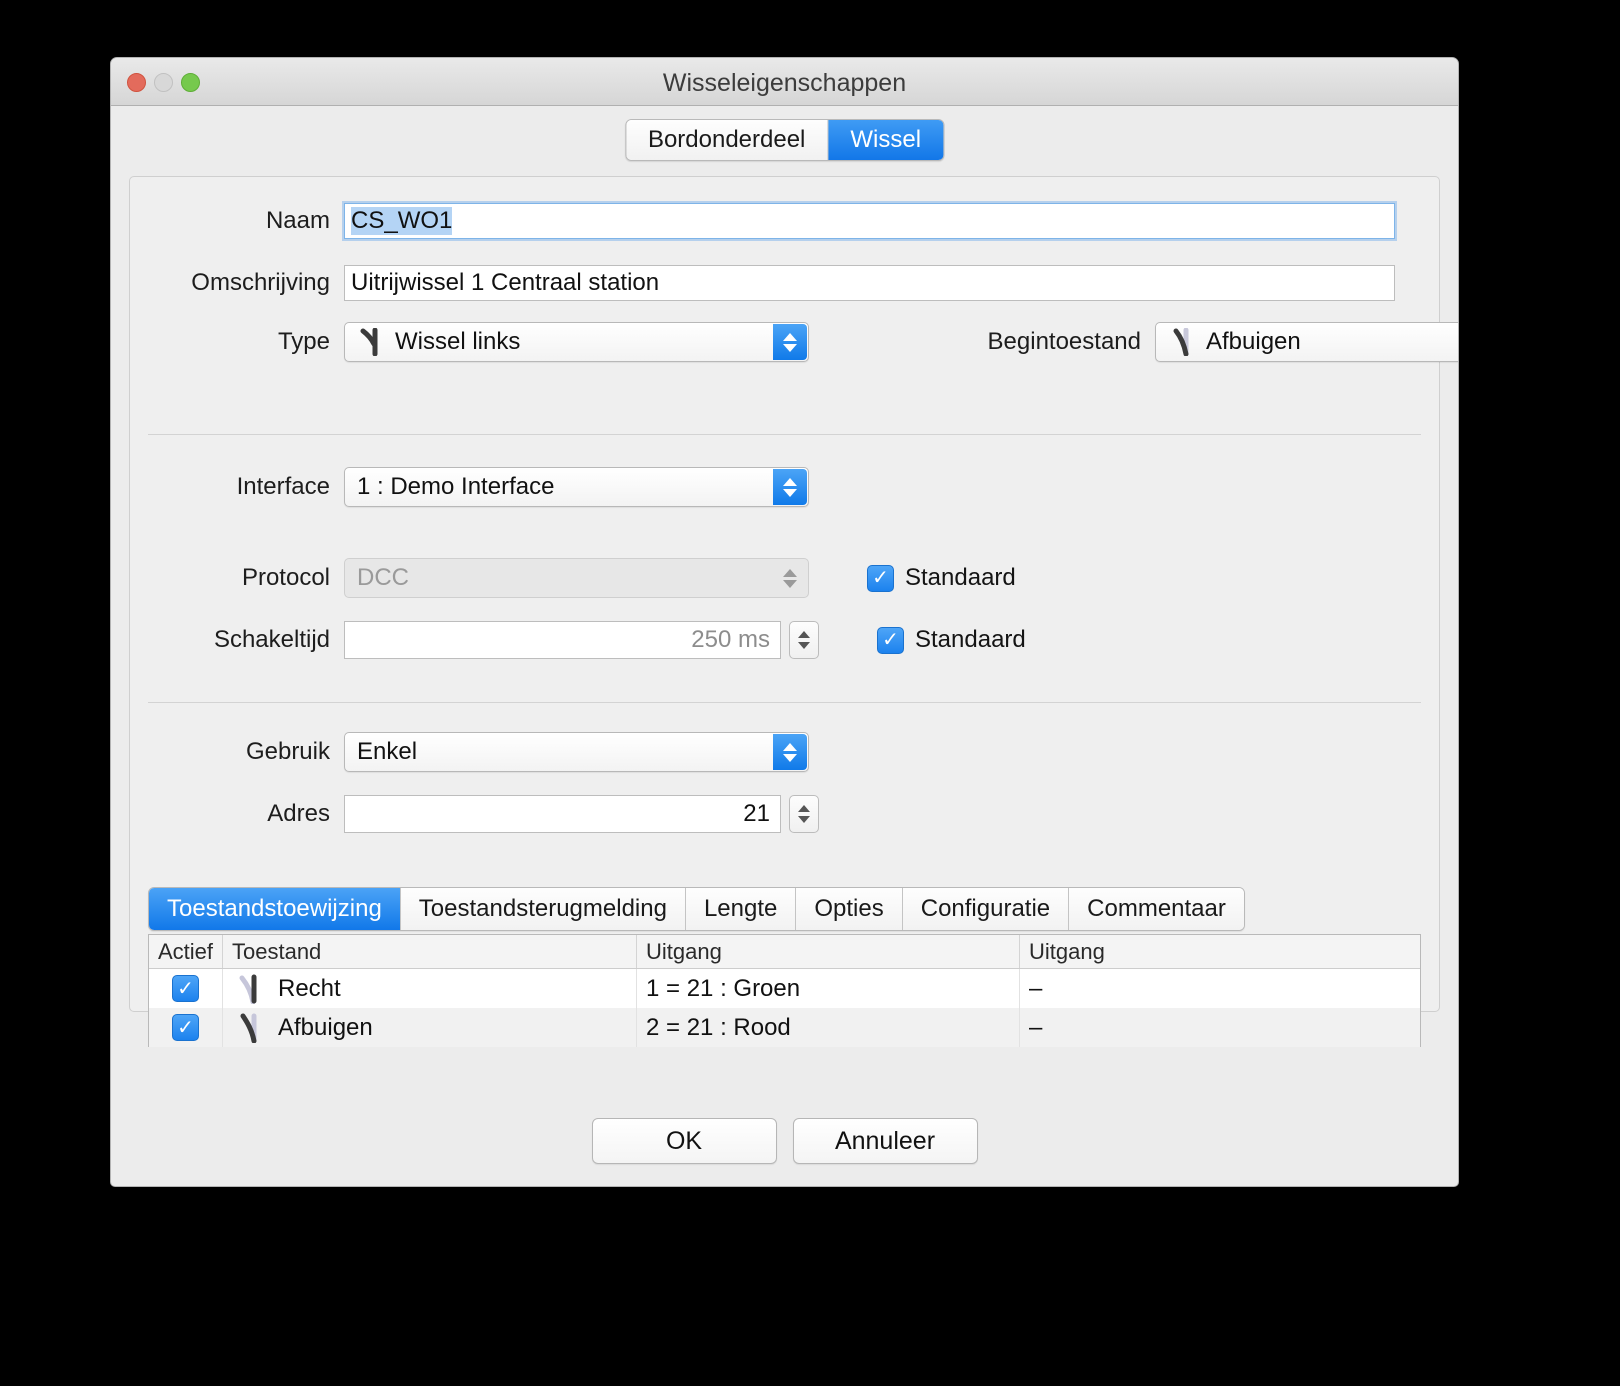 The height and width of the screenshot is (1386, 1620). What do you see at coordinates (804, 814) in the screenshot?
I see `adres-stepper` at bounding box center [804, 814].